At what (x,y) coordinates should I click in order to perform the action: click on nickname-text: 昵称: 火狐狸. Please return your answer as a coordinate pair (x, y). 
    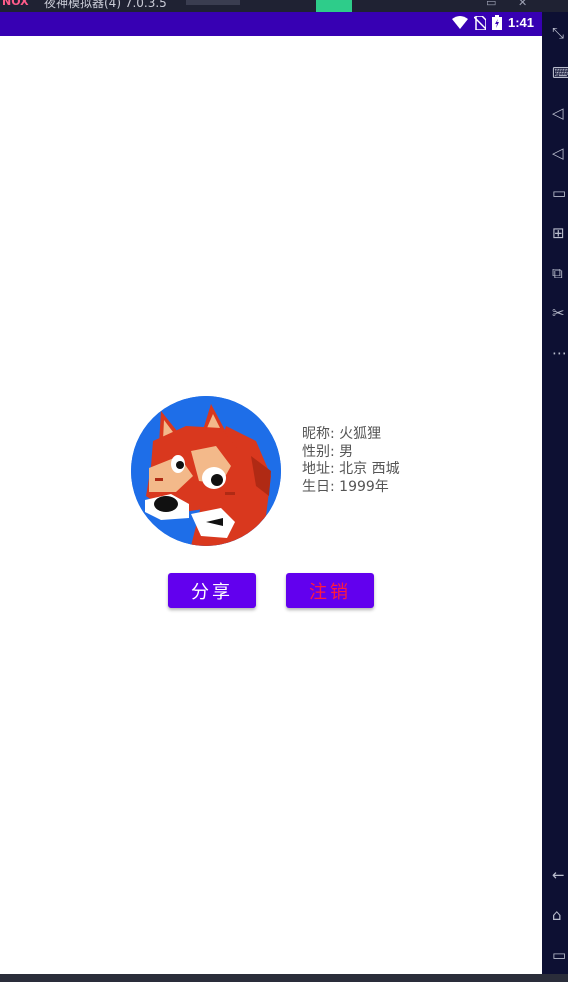
    Looking at the image, I should click on (342, 434).